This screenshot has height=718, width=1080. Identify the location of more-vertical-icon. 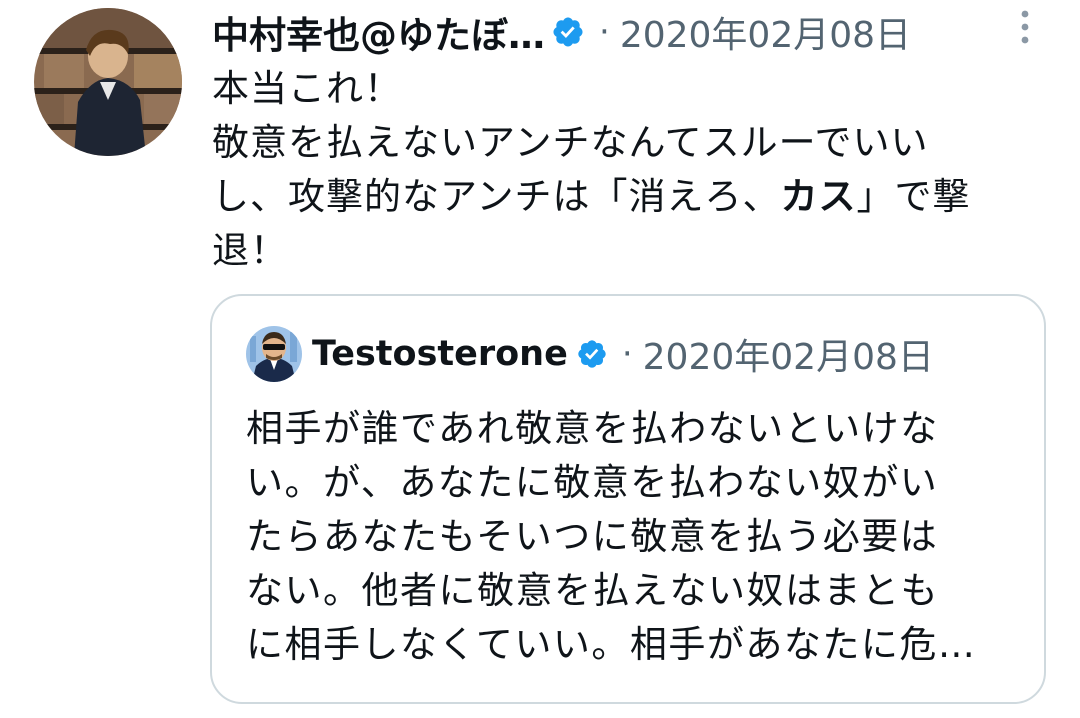
(1025, 27).